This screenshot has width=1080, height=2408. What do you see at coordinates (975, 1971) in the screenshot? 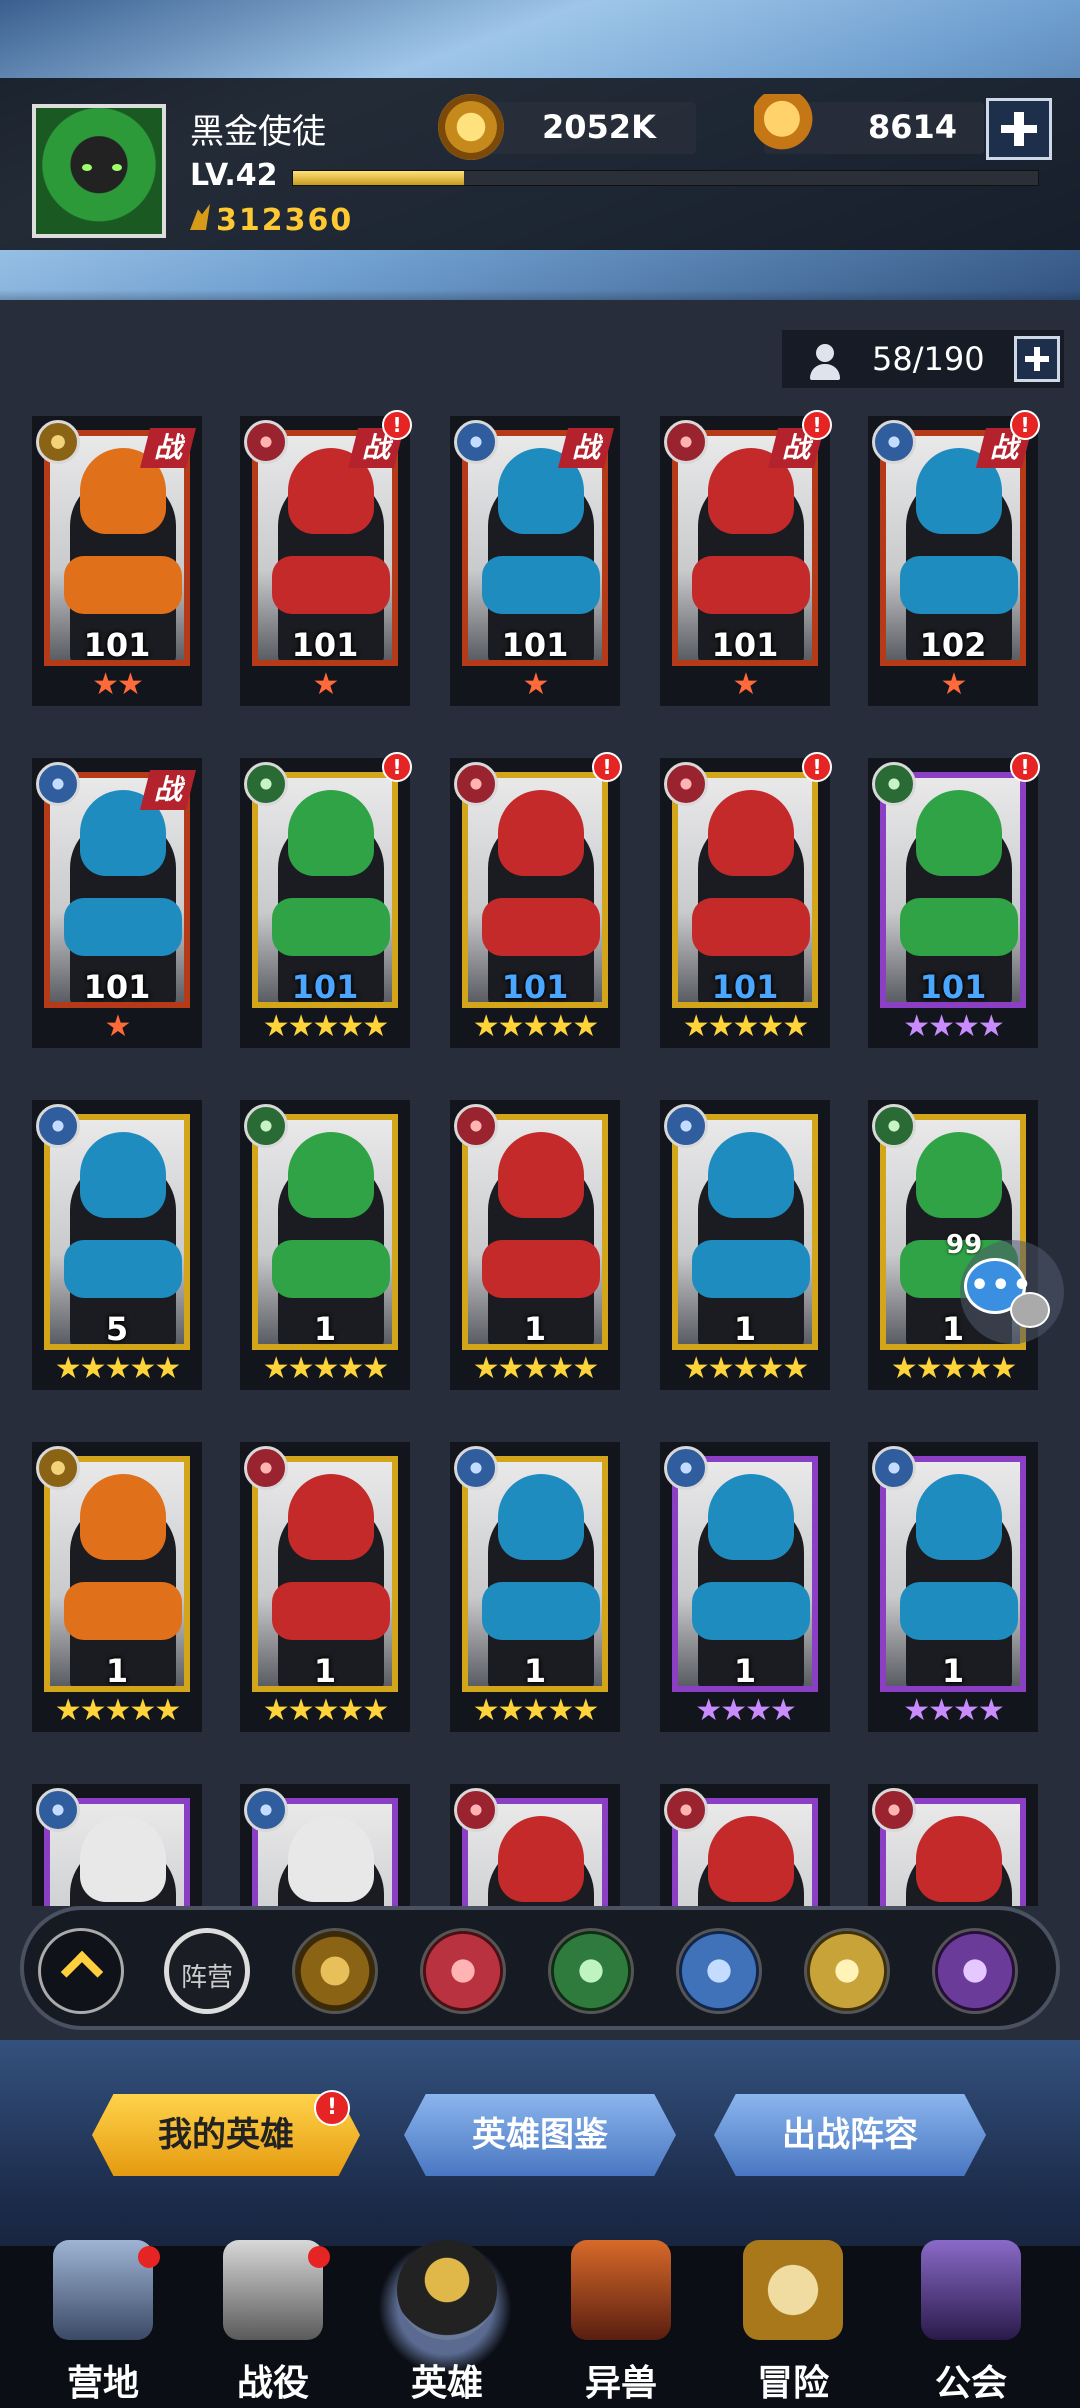
I see `dark-faction-filter-icon` at bounding box center [975, 1971].